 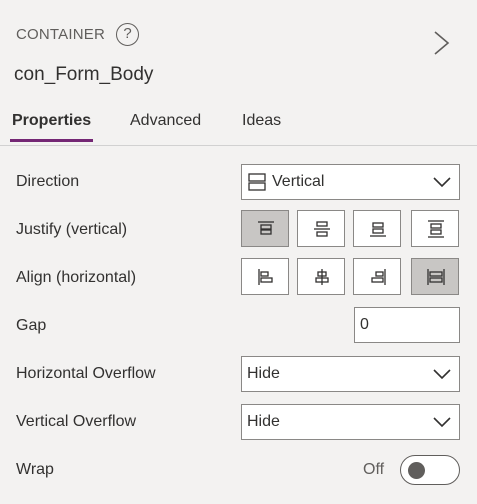 I want to click on justify-center-button, so click(x=321, y=228).